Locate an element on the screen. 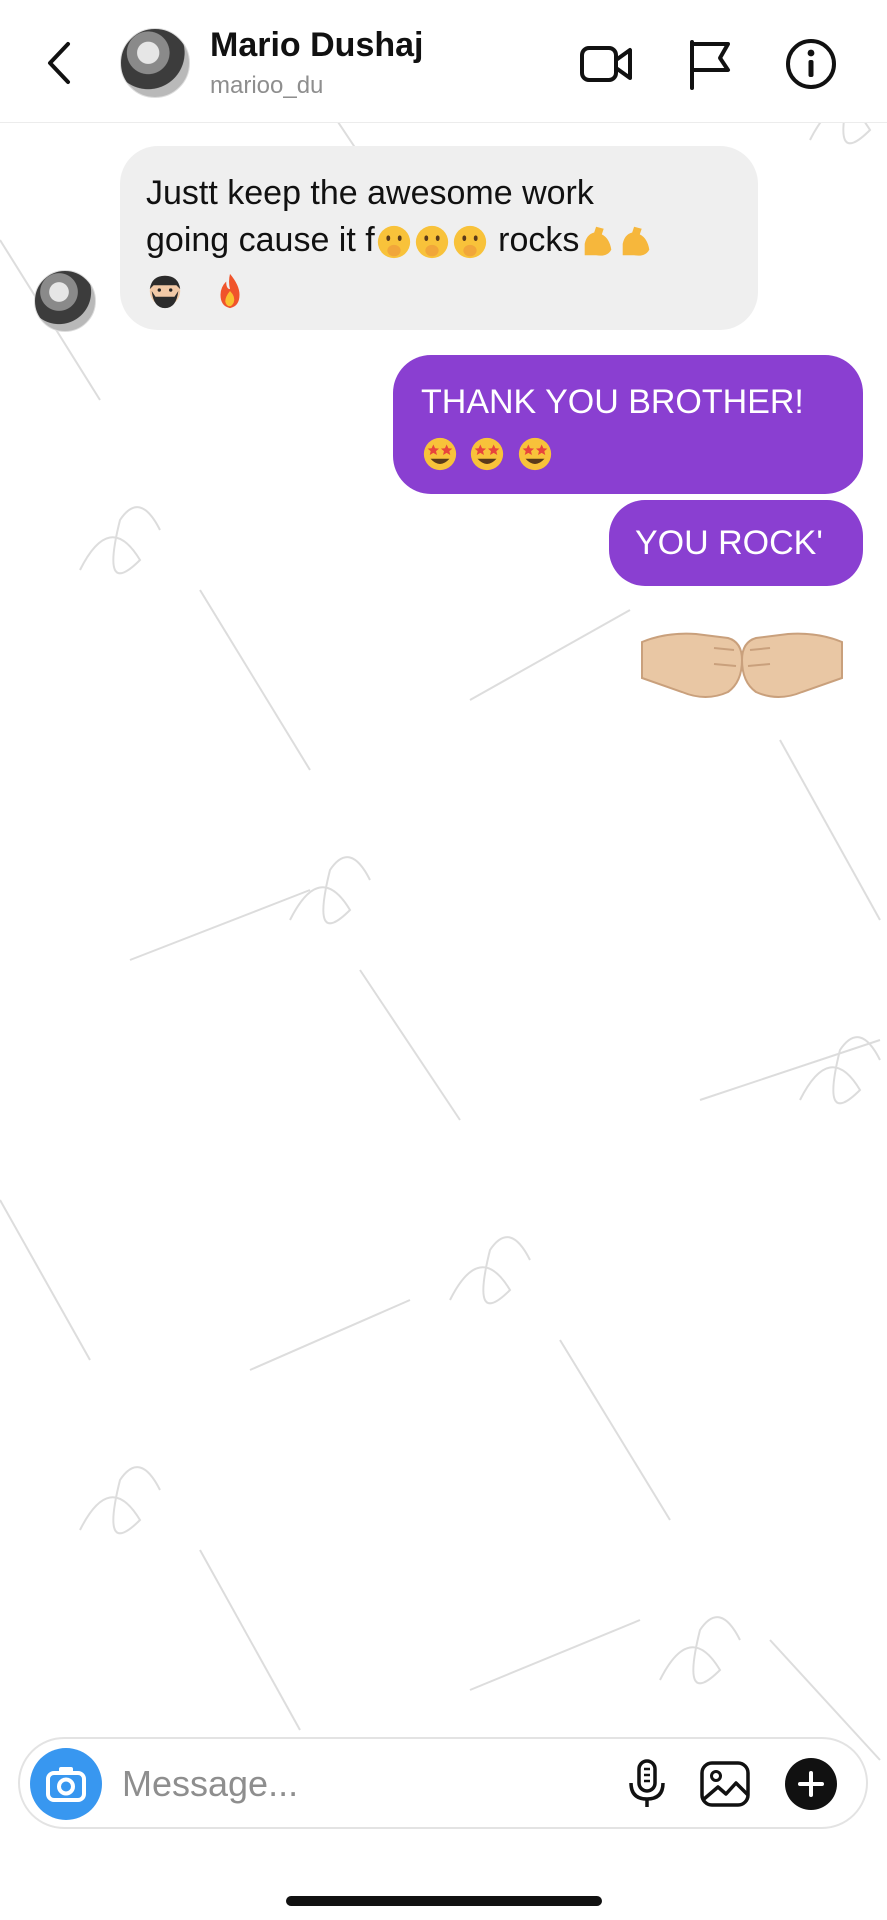  outgoing-message-bubble: THANK YOU BROTHER! is located at coordinates (628, 424).